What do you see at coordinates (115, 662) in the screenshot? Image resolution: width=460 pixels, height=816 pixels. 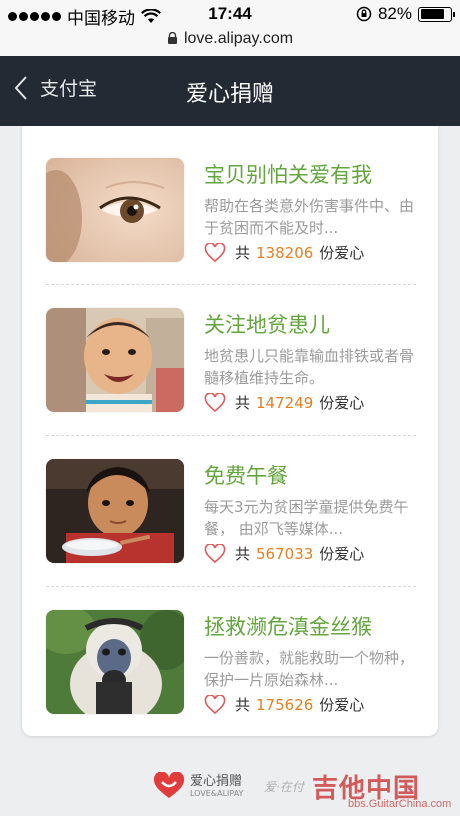 I see `golden-monkey-photo` at bounding box center [115, 662].